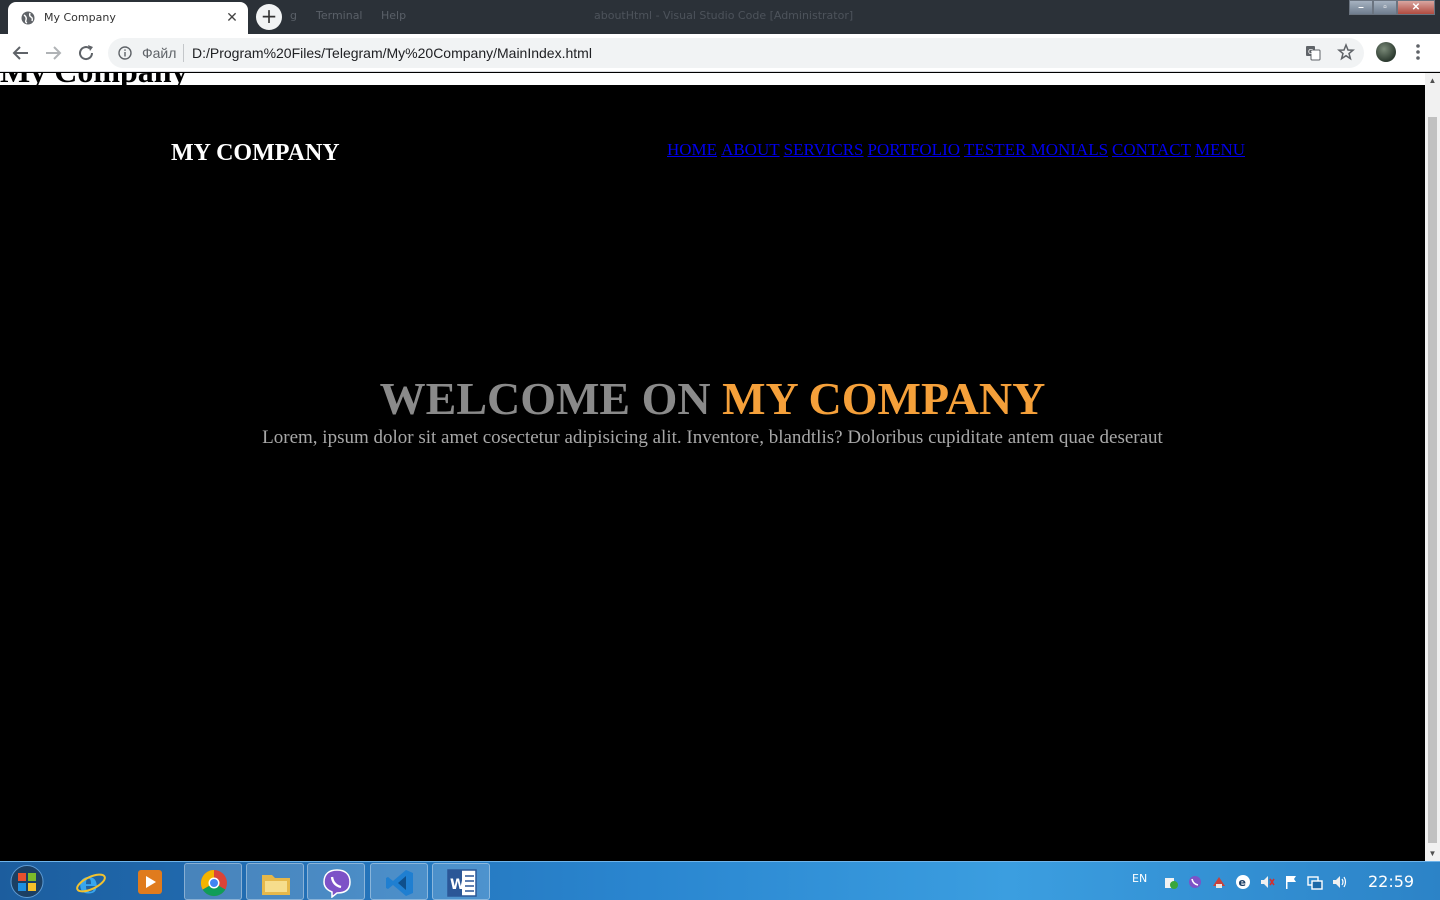 This screenshot has width=1440, height=900. I want to click on svg-text: G, so click(1310, 52).